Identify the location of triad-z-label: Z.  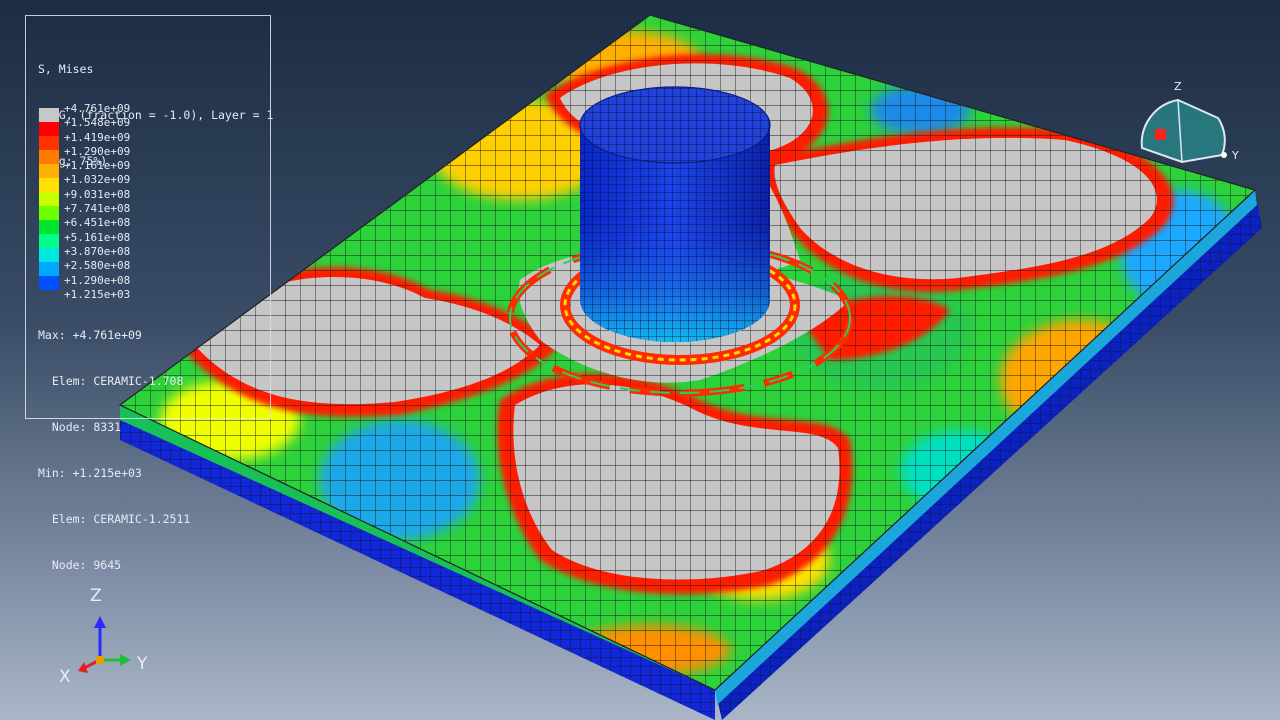
(96, 596).